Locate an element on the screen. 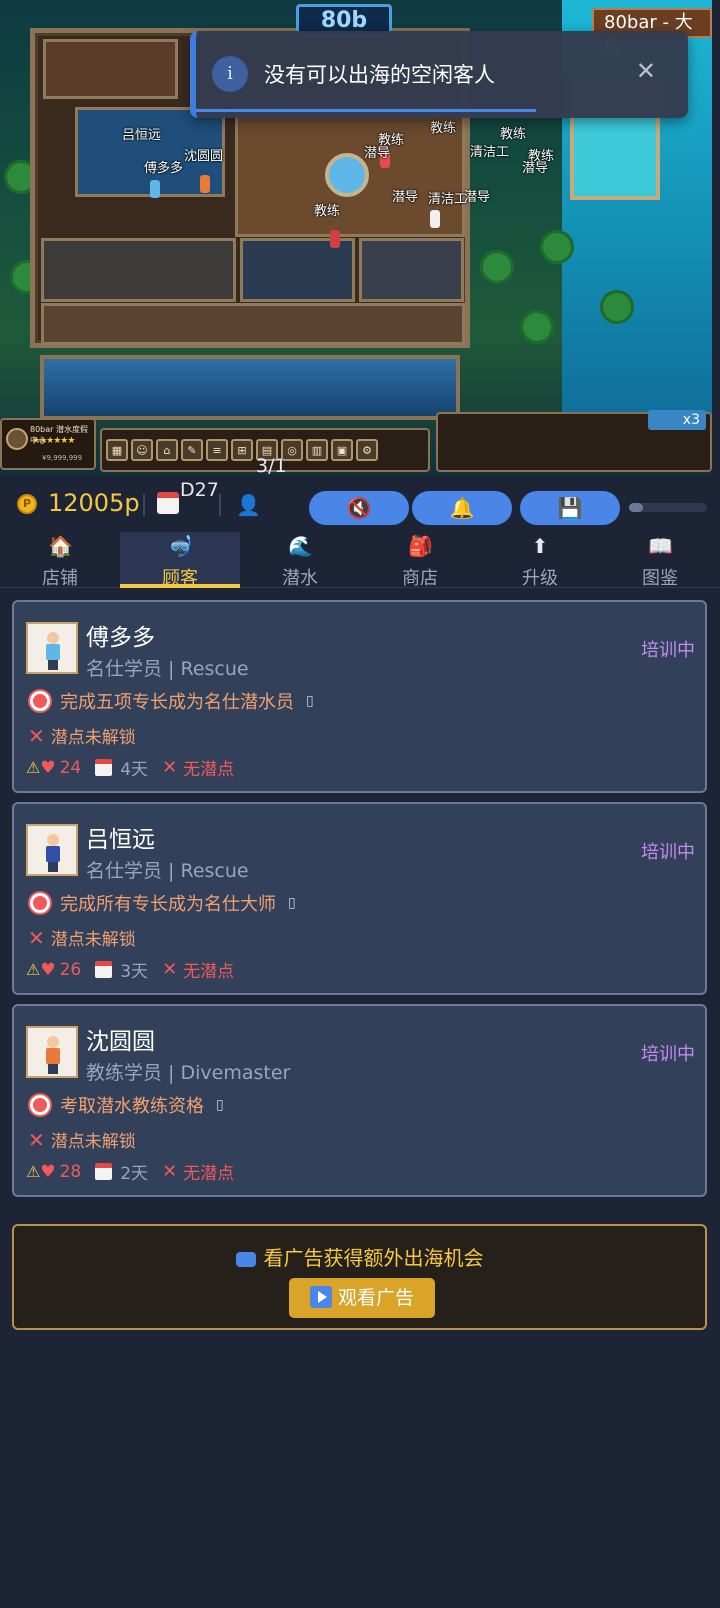 Image resolution: width=720 pixels, height=1608 pixels. tool-icon: ✎ is located at coordinates (192, 450).